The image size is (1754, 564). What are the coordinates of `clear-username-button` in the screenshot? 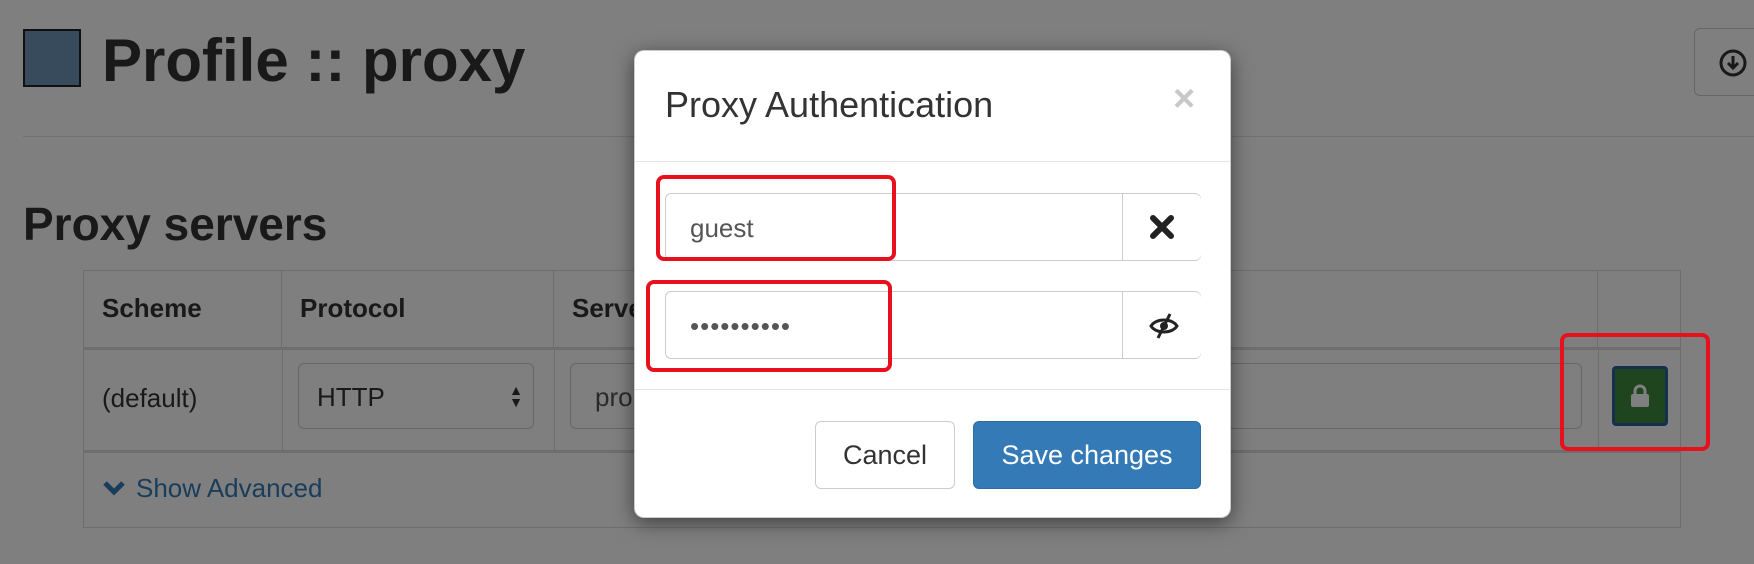 It's located at (1161, 227).